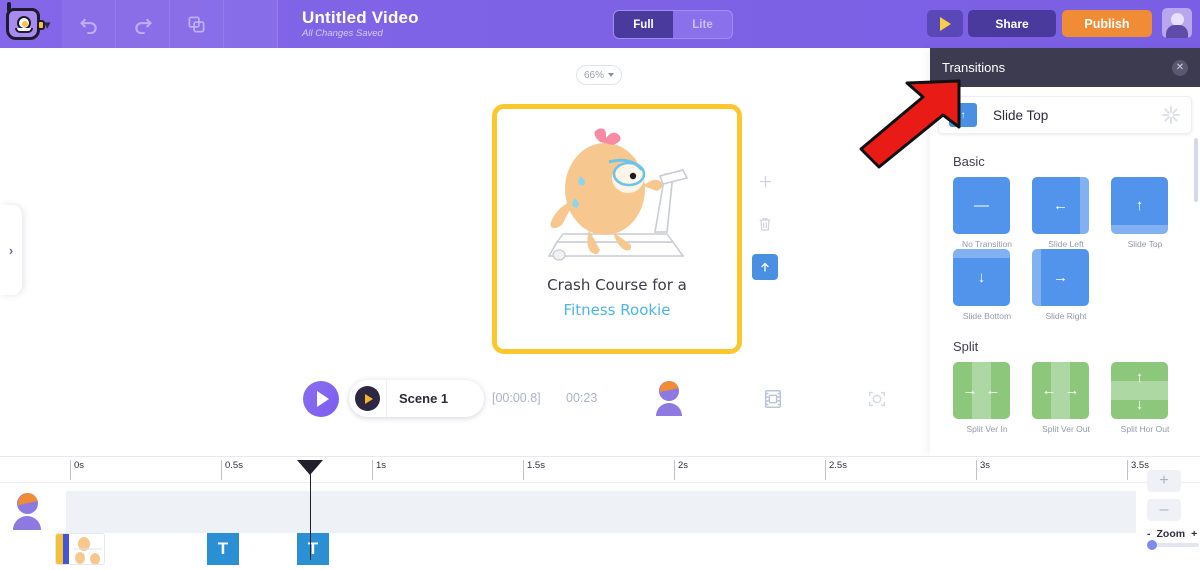 The width and height of the screenshot is (1200, 570). I want to click on transition-glyph: →, so click(1060, 277).